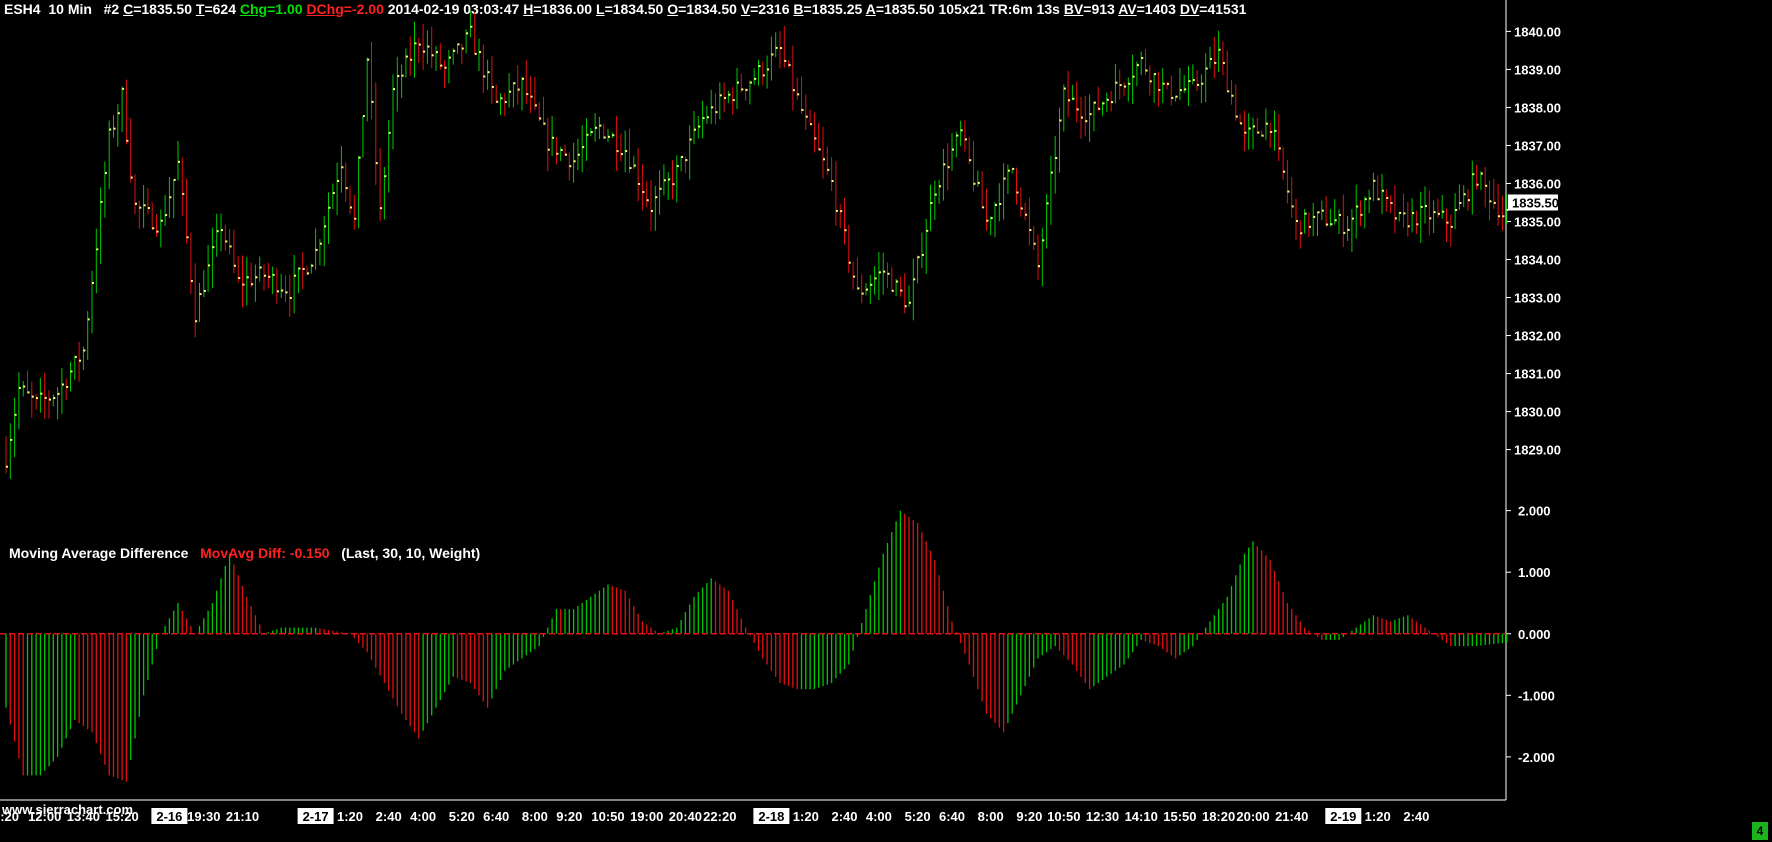 This screenshot has width=1772, height=842. What do you see at coordinates (169, 816) in the screenshot?
I see `x-date-label: 2-16` at bounding box center [169, 816].